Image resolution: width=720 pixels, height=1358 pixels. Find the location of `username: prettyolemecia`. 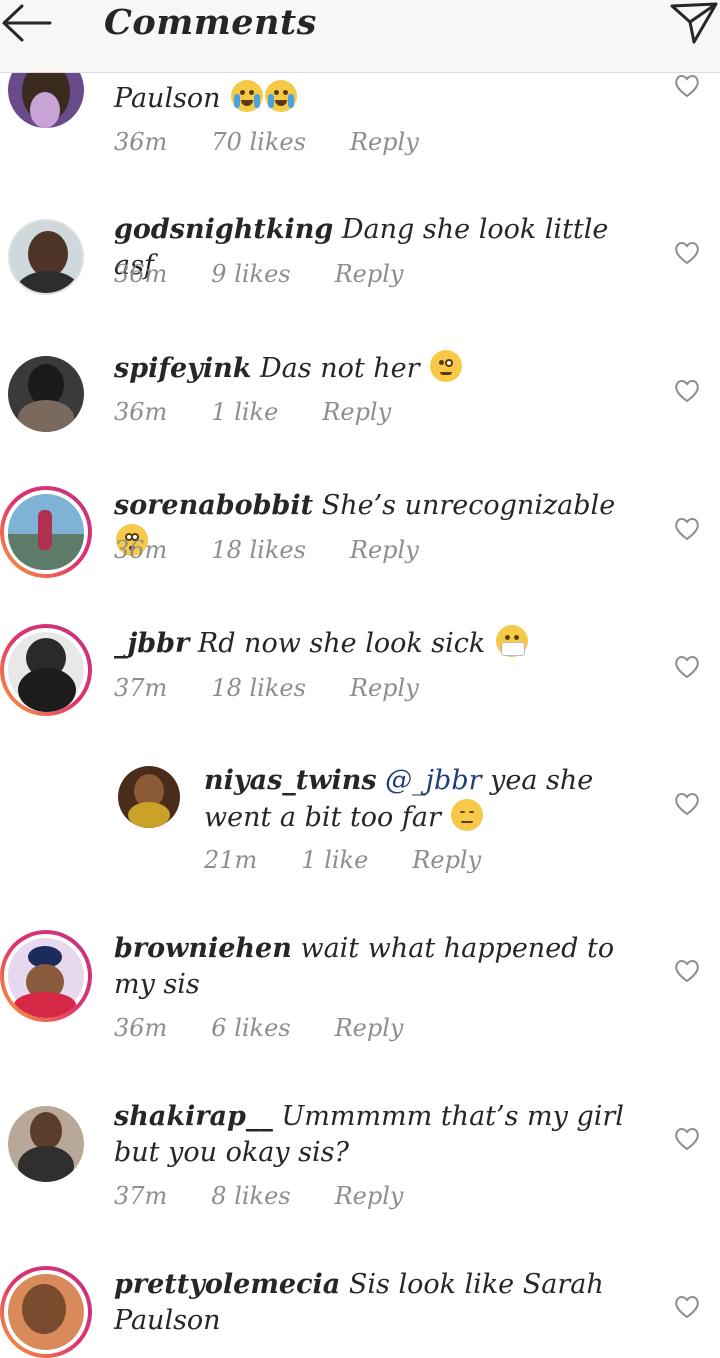

username: prettyolemecia is located at coordinates (227, 1284).